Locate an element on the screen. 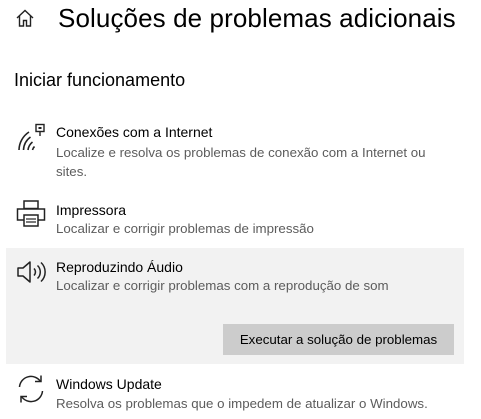 The height and width of the screenshot is (419, 481). refresh-icon is located at coordinates (31, 389).